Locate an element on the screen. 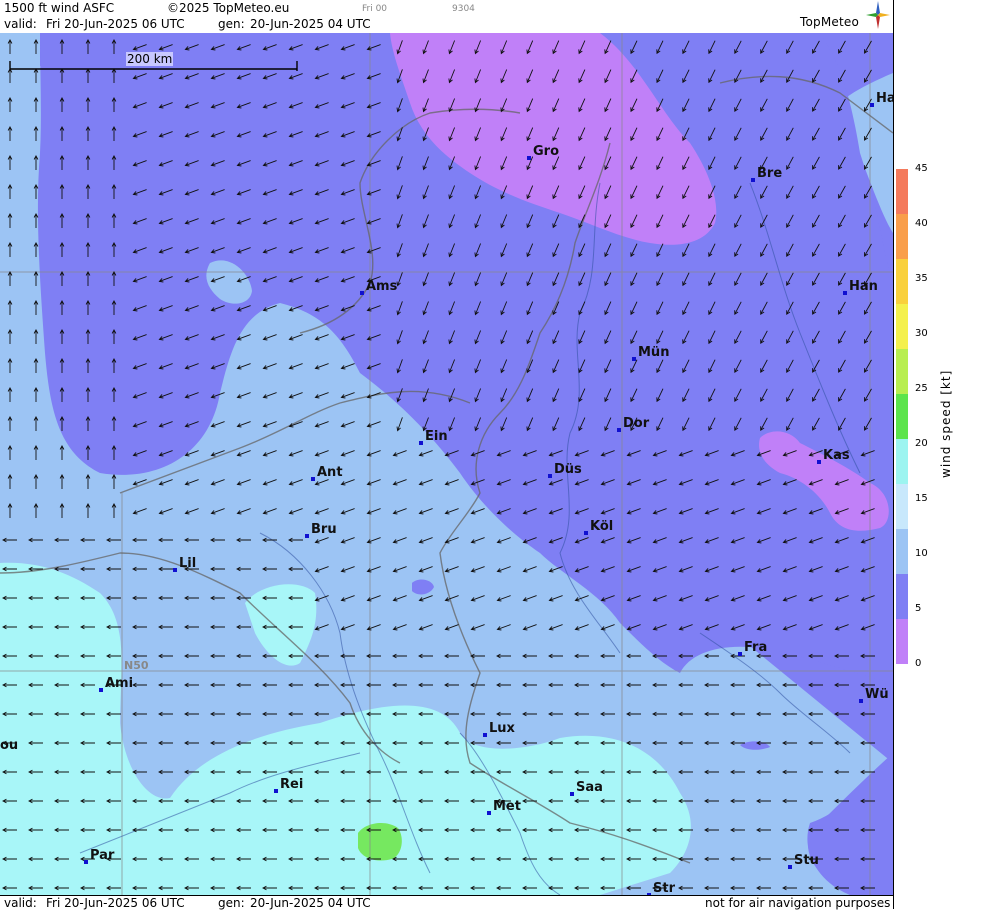 This screenshot has height=910, width=983. city-name: Ha is located at coordinates (884, 98).